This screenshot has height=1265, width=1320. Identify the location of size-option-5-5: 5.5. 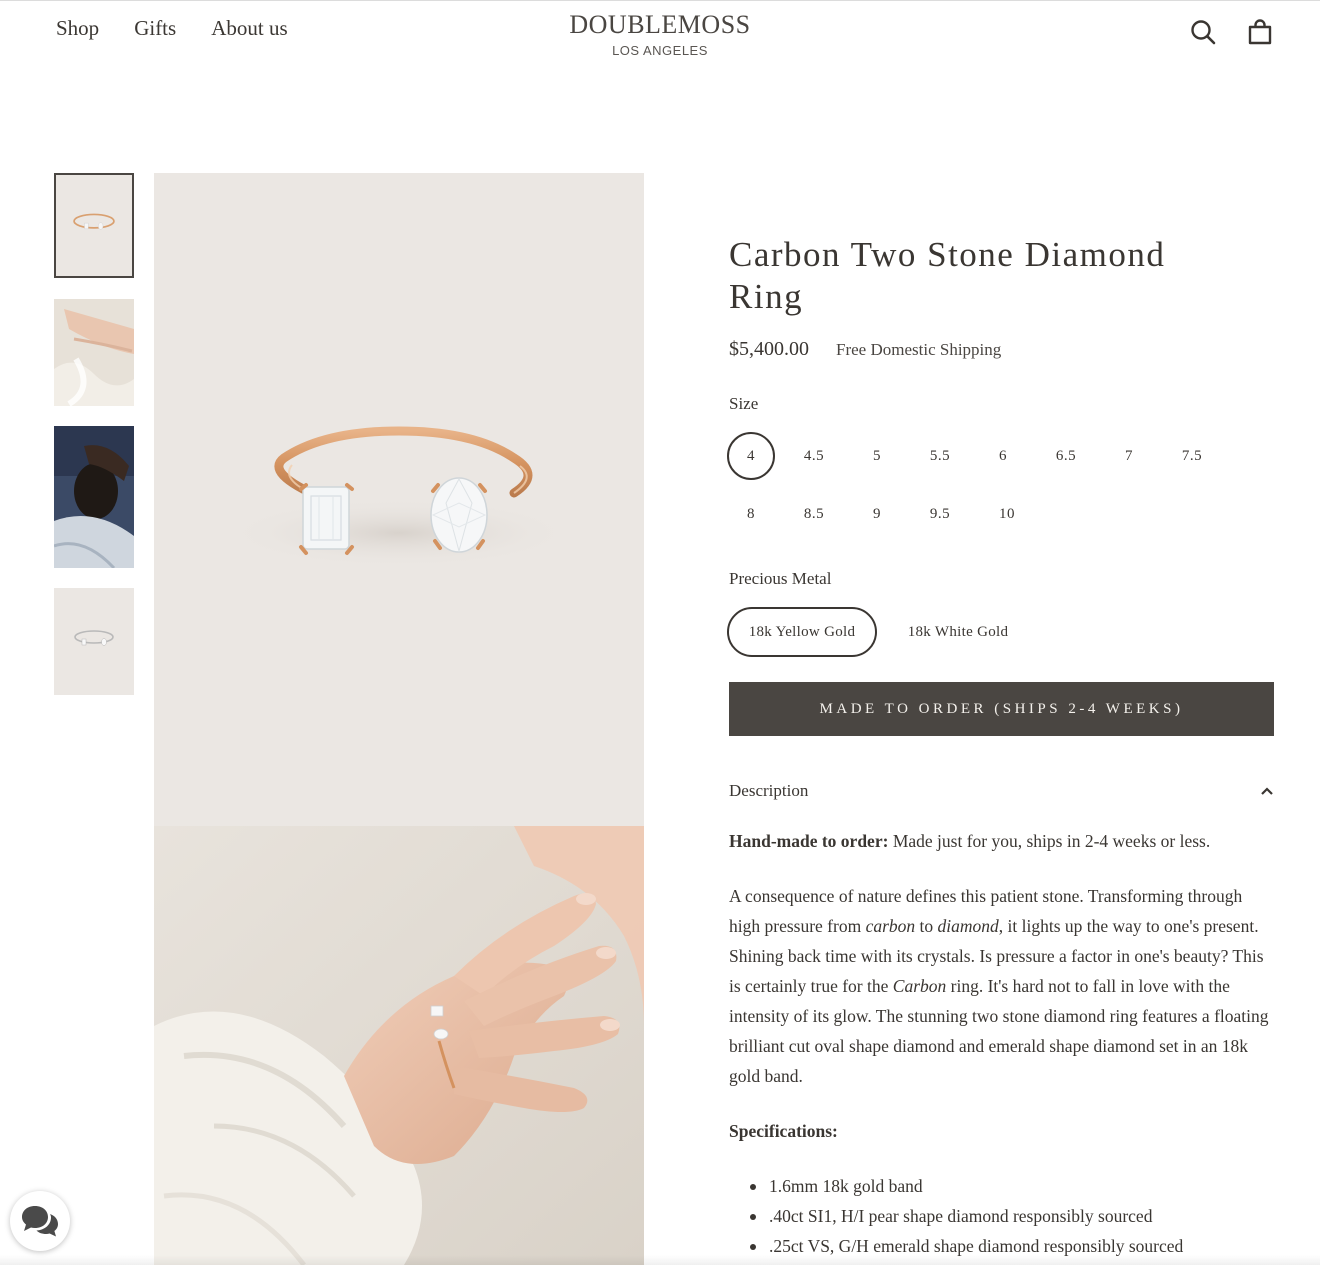
(940, 456).